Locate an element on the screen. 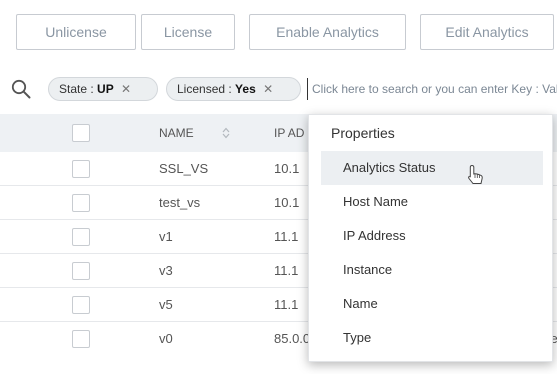 The image size is (557, 374). sort-icon is located at coordinates (226, 133).